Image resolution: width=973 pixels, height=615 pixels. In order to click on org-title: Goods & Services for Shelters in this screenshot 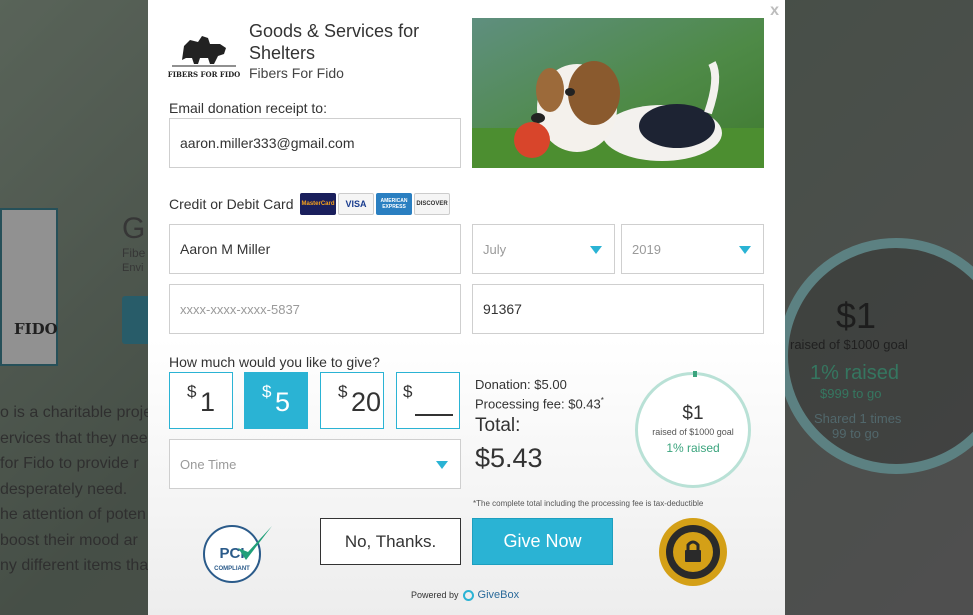, I will do `click(334, 42)`.